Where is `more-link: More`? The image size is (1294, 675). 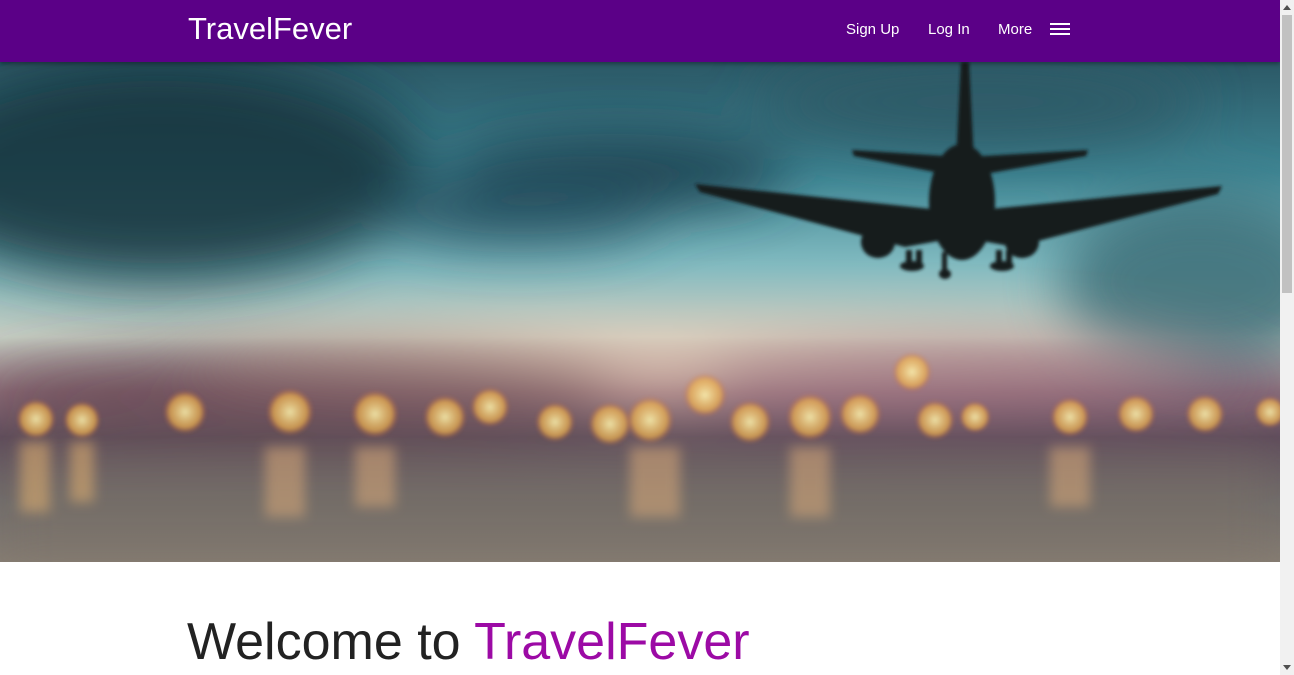 more-link: More is located at coordinates (1015, 30).